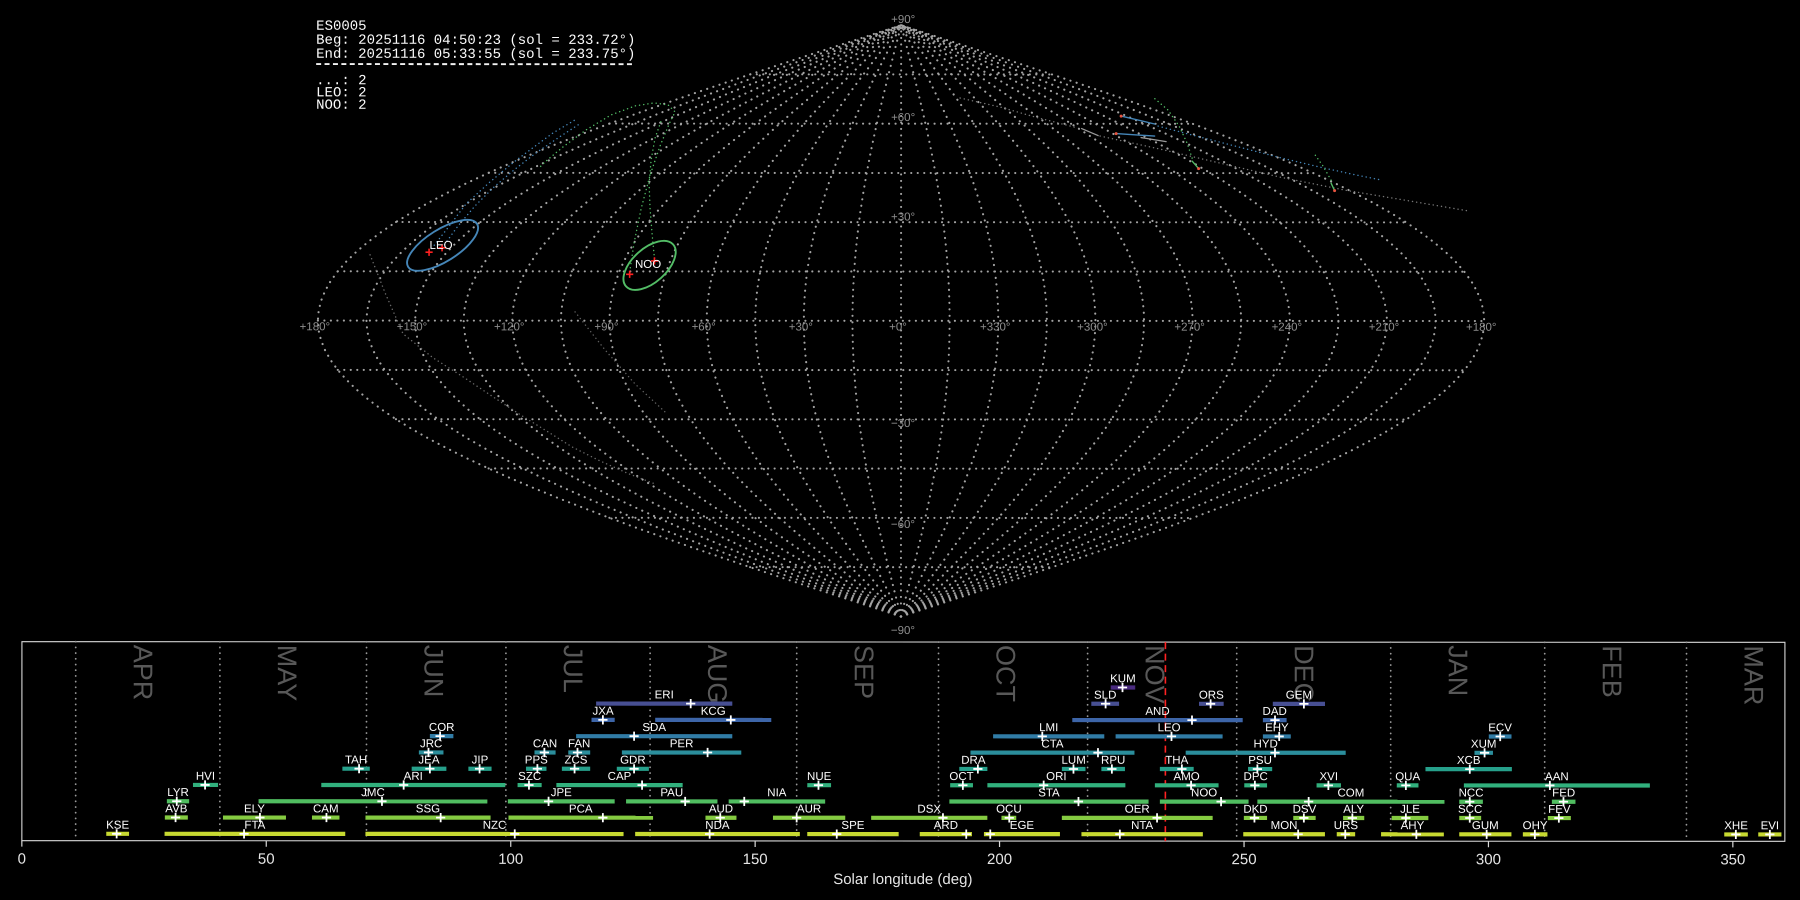 The width and height of the screenshot is (1800, 900). What do you see at coordinates (341, 106) in the screenshot?
I see `svg-text: NOO: 2` at bounding box center [341, 106].